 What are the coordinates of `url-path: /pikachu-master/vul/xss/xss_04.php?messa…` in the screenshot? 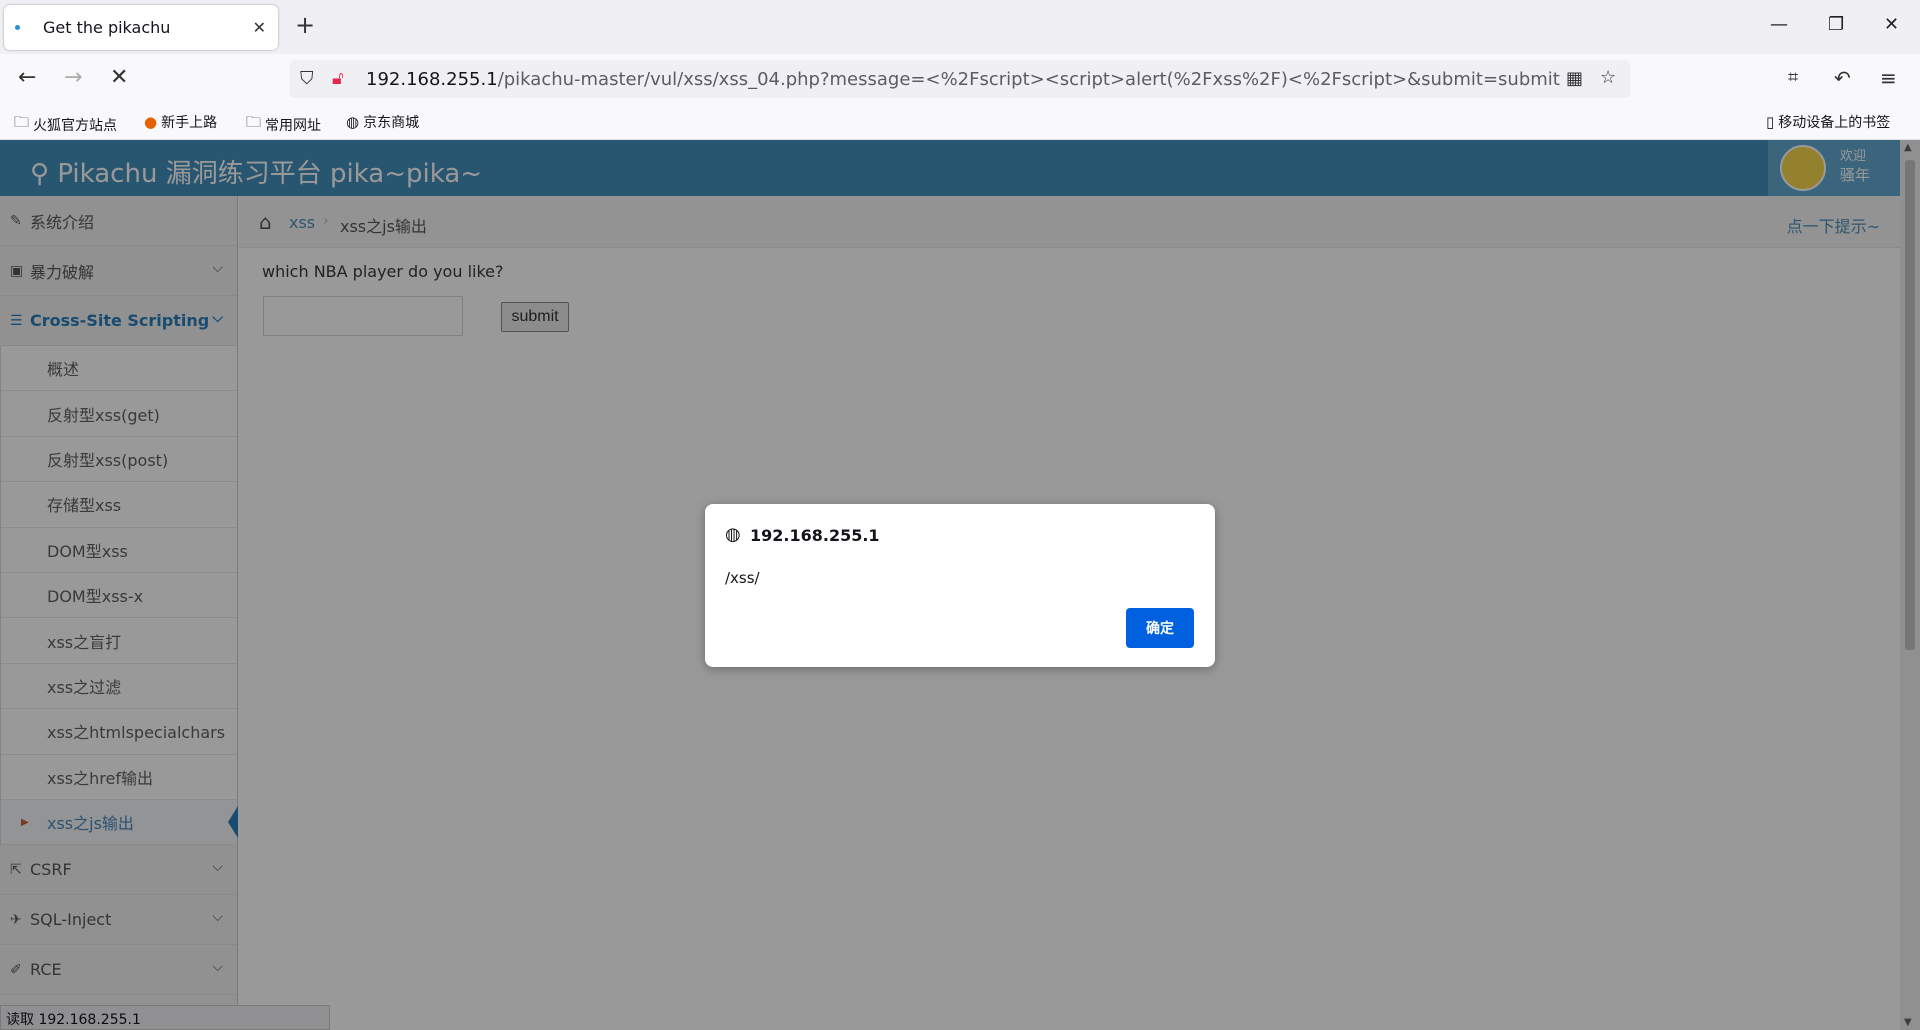 It's located at (1028, 79).